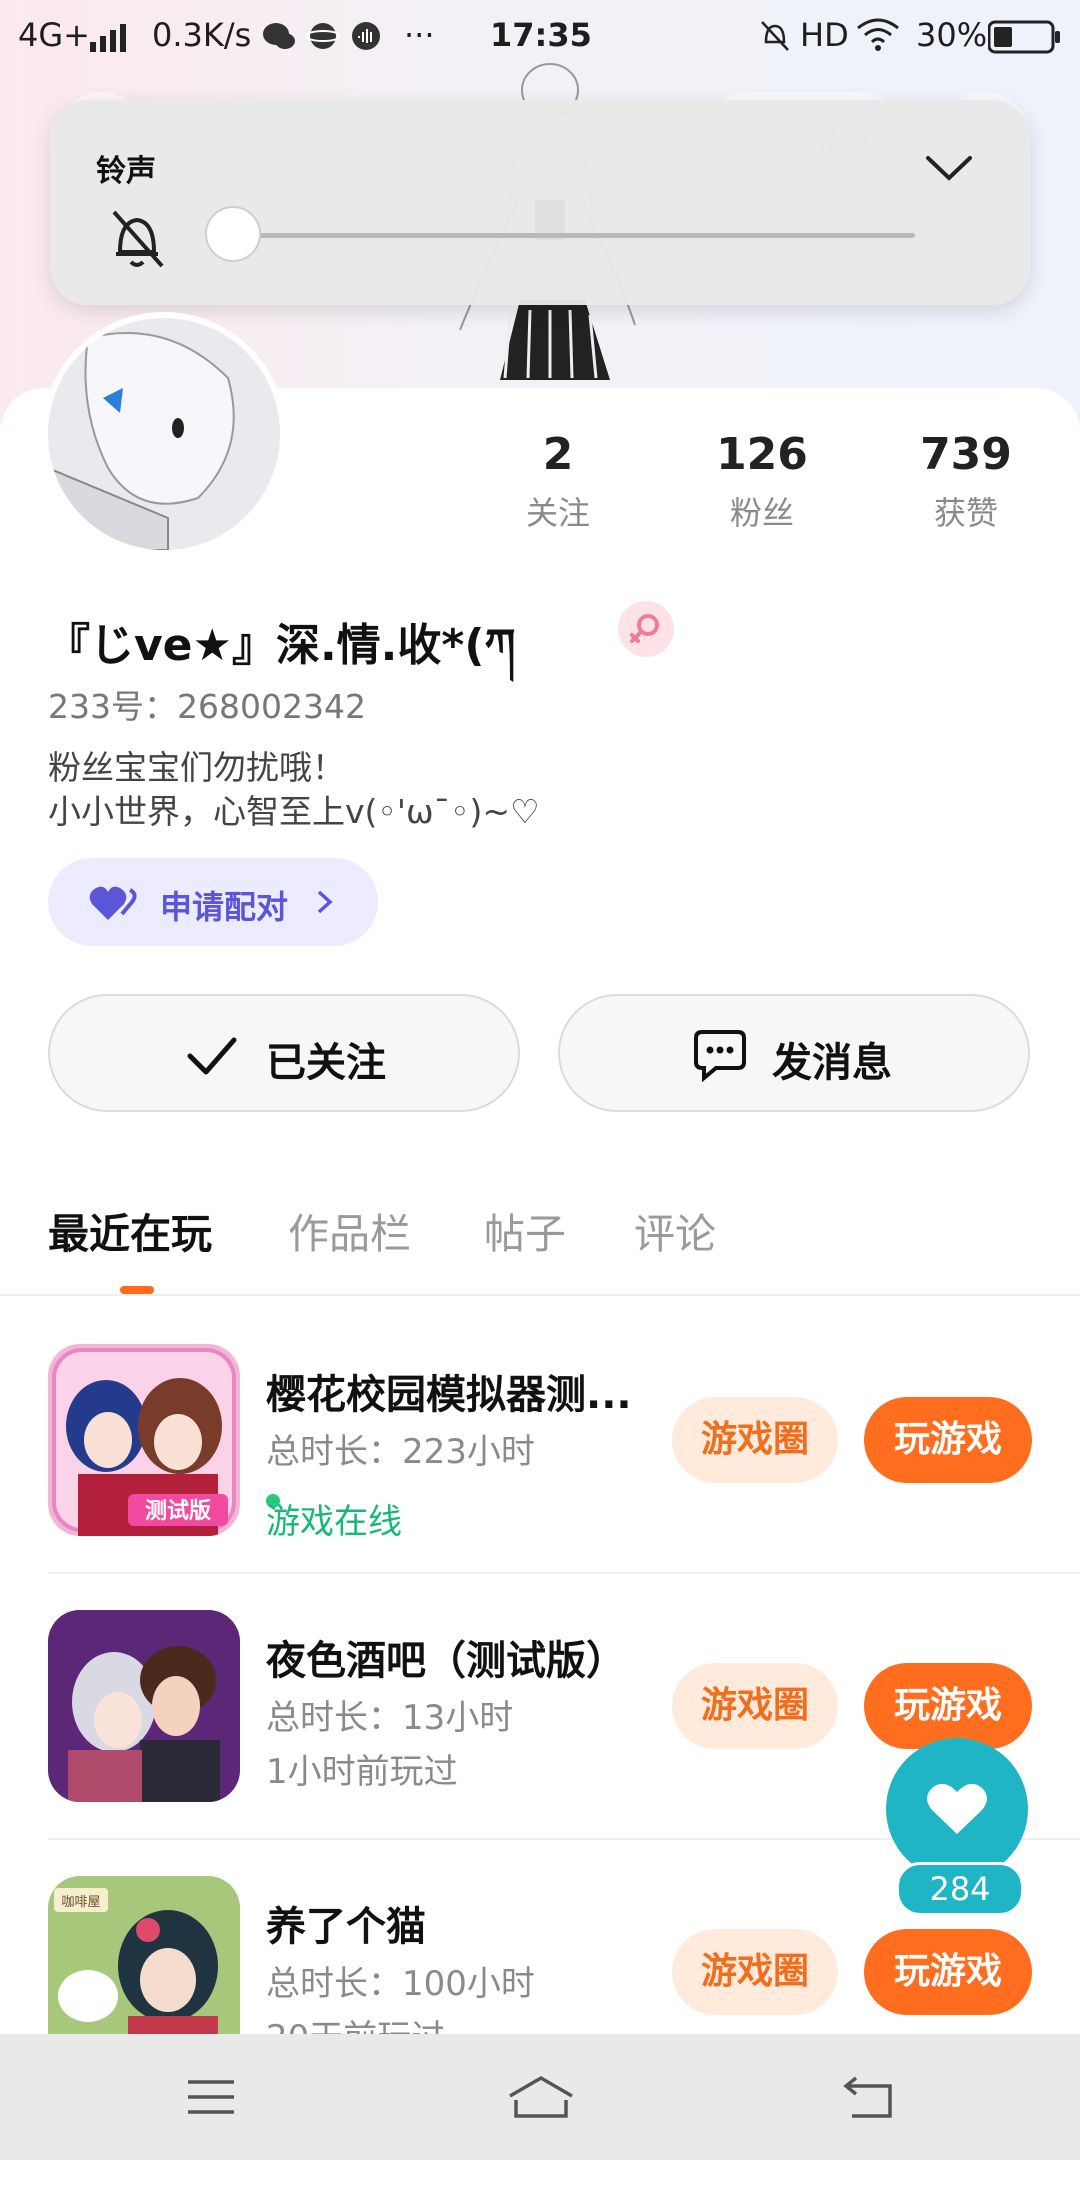 This screenshot has height=2188, width=1080. What do you see at coordinates (126, 171) in the screenshot?
I see `ringtone-title: 铃声` at bounding box center [126, 171].